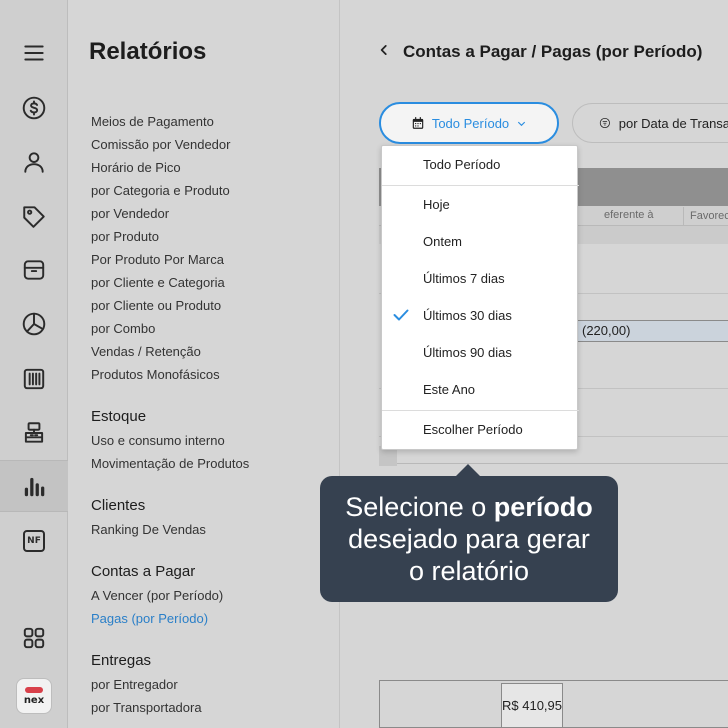 Image resolution: width=728 pixels, height=728 pixels. Describe the element at coordinates (211, 305) in the screenshot. I see `menu-item-cliente-produto: por Cliente ou Produto` at that location.